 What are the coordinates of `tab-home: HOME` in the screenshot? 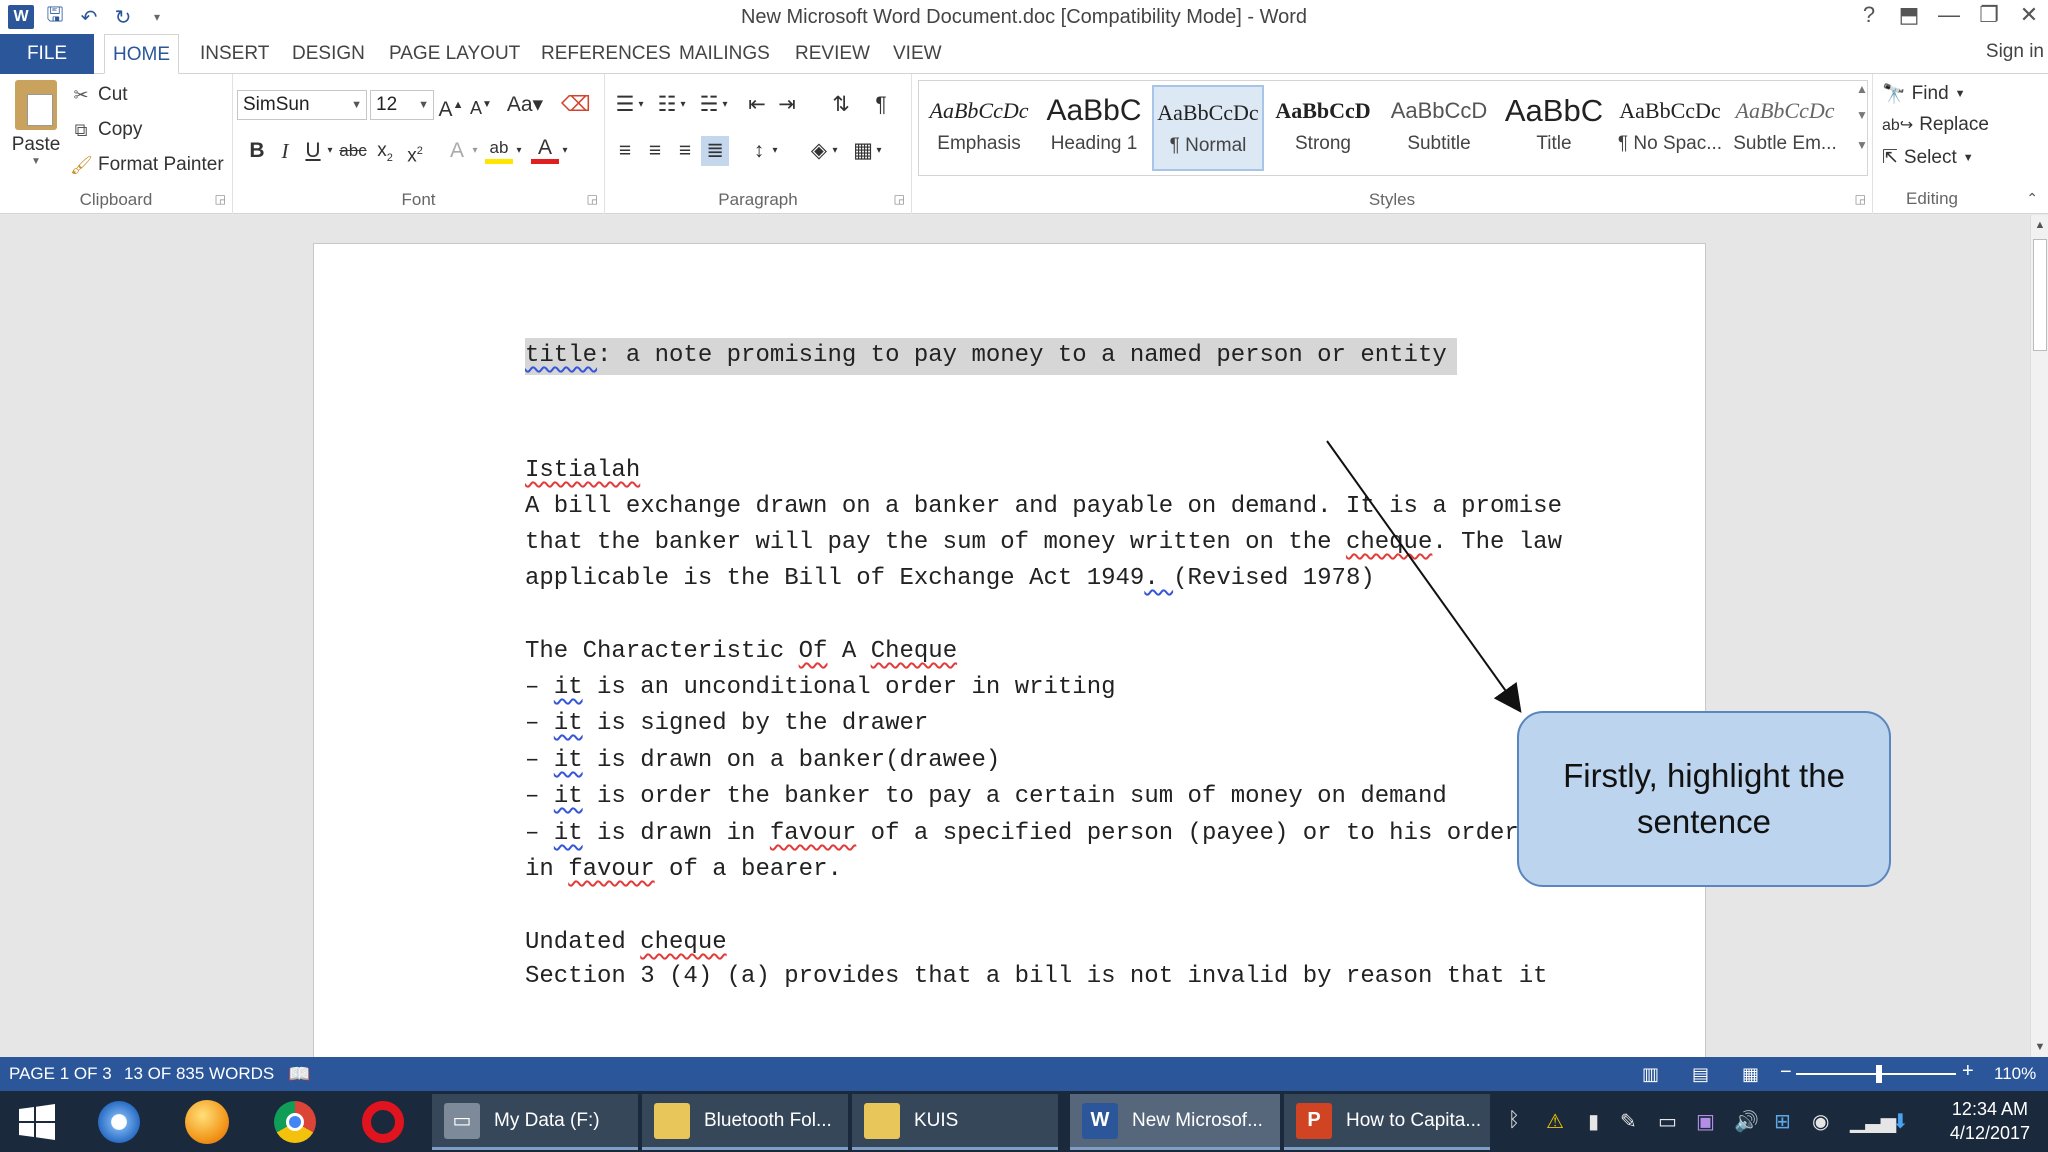 It's located at (141, 54).